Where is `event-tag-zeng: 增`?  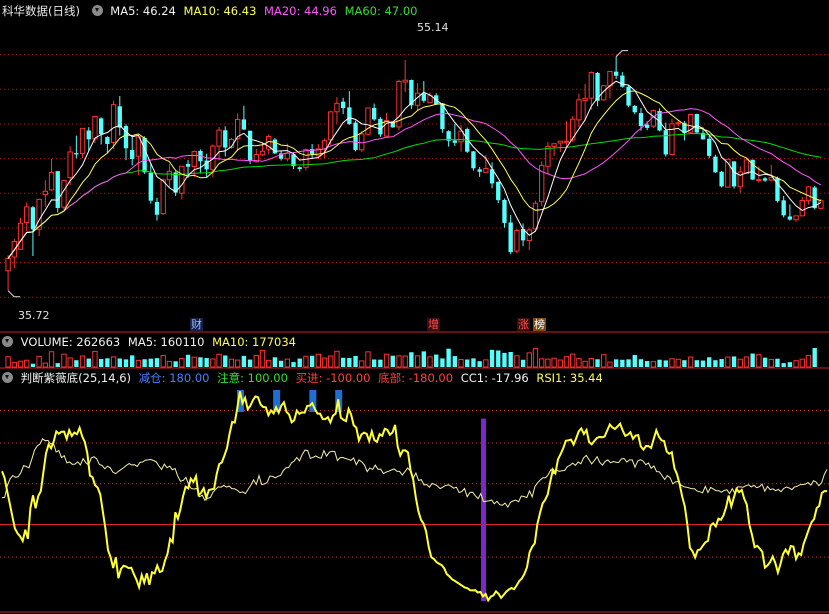
event-tag-zeng: 增 is located at coordinates (433, 324).